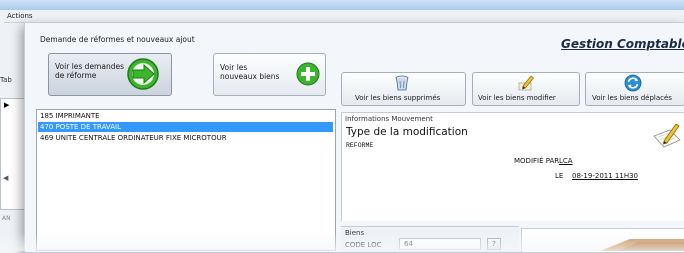  I want to click on list-item: 185 IMPRIMANTE, so click(185, 116).